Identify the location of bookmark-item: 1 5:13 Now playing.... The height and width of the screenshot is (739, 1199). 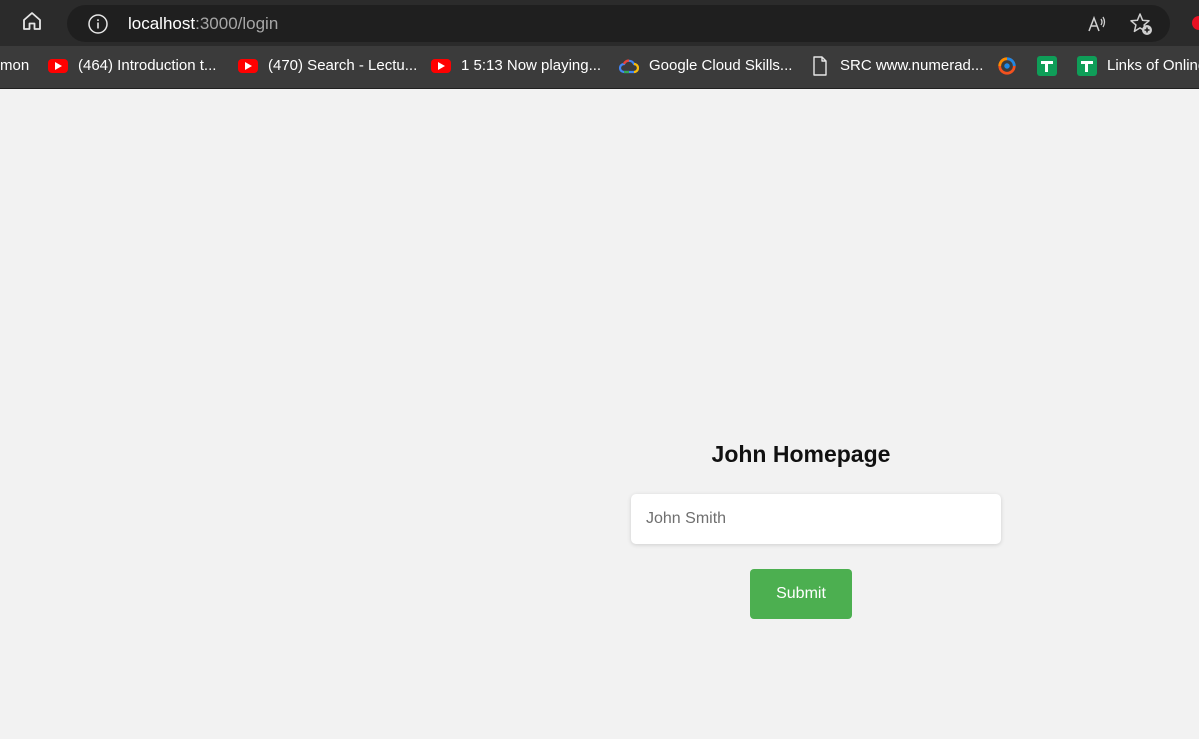
(516, 66).